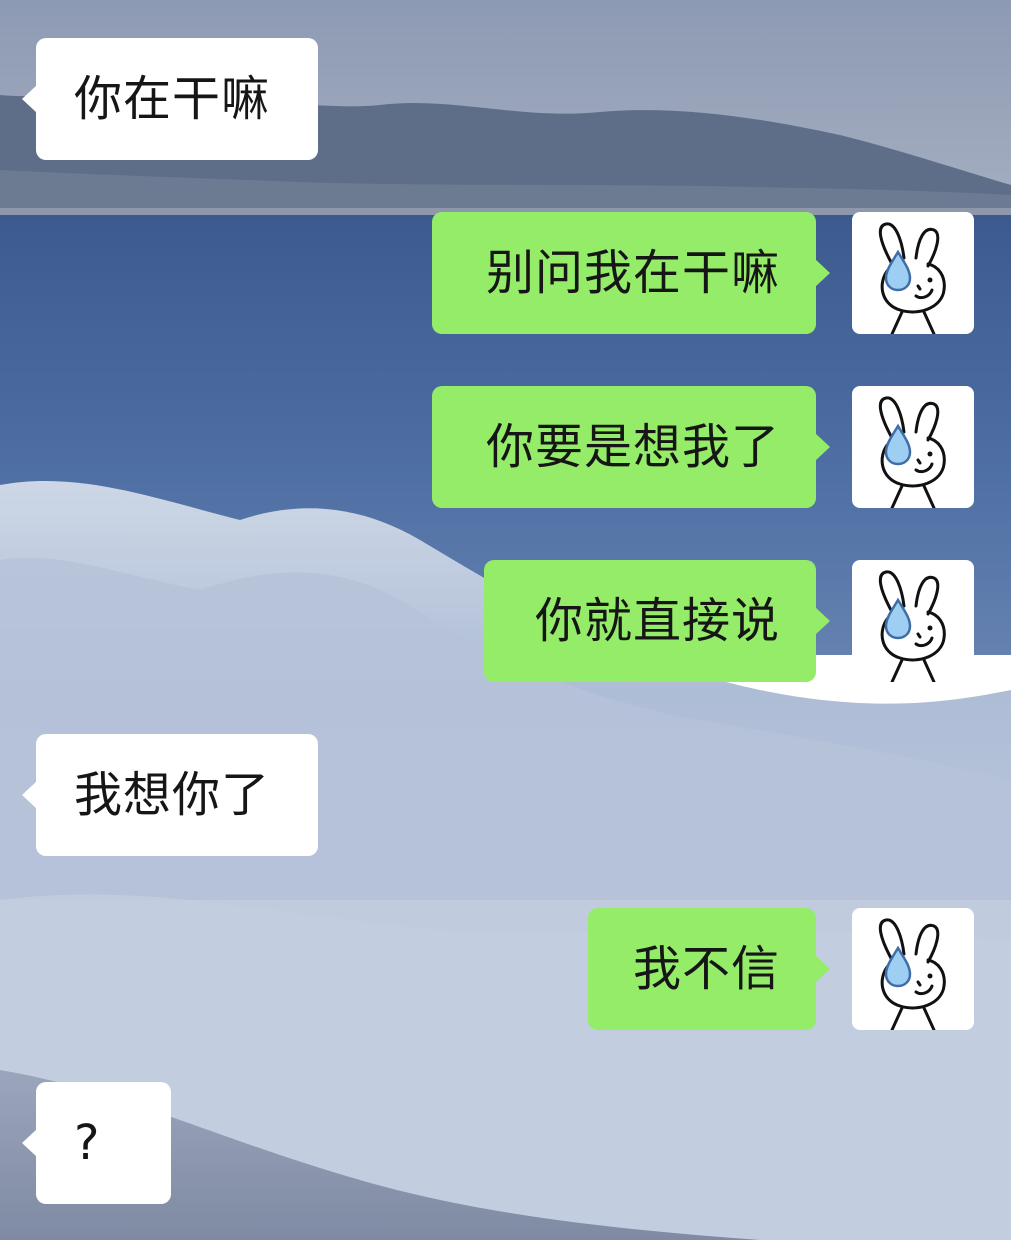 This screenshot has height=1240, width=1011. What do you see at coordinates (657, 621) in the screenshot?
I see `message-bubble: 你就直接说` at bounding box center [657, 621].